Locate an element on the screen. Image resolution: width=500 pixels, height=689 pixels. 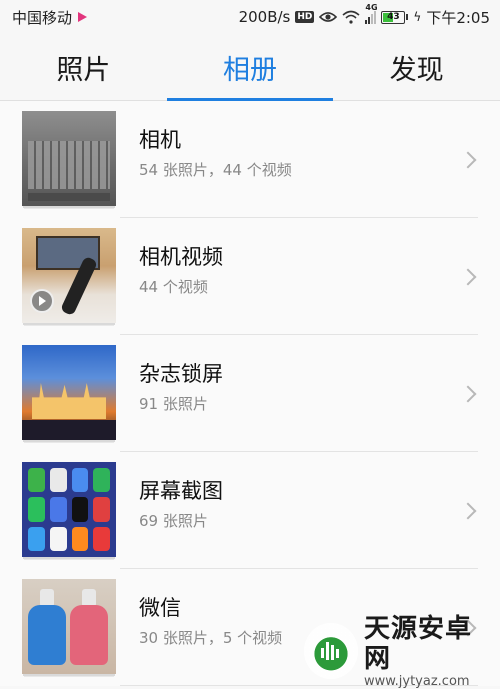
album-count: 30 张照片，5 个视频 is located at coordinates (211, 638).